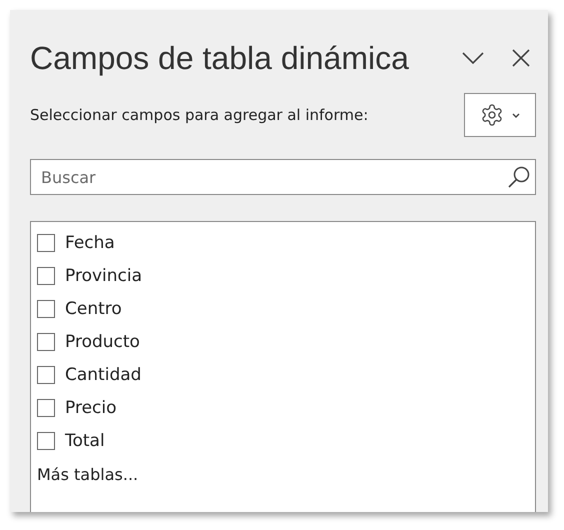  I want to click on close-icon, so click(521, 58).